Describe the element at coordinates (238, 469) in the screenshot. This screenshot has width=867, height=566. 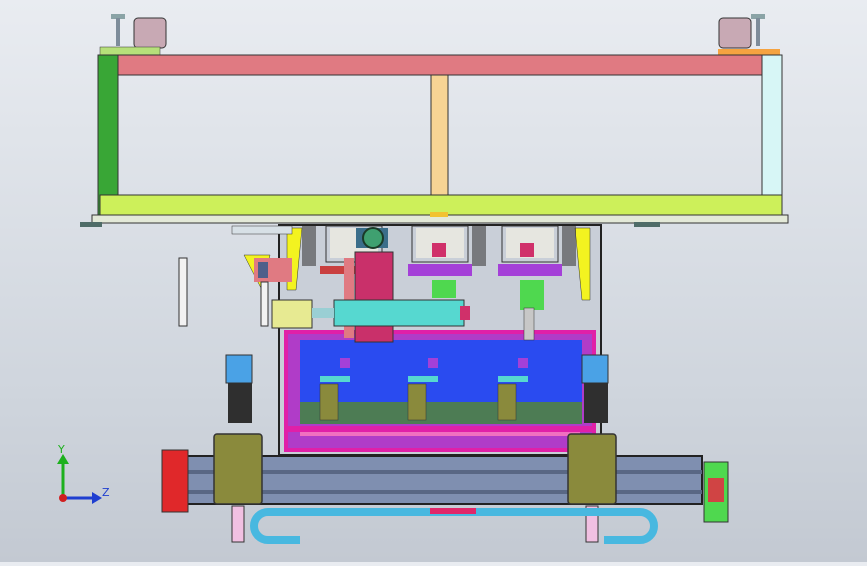
I see `left-carriage` at that location.